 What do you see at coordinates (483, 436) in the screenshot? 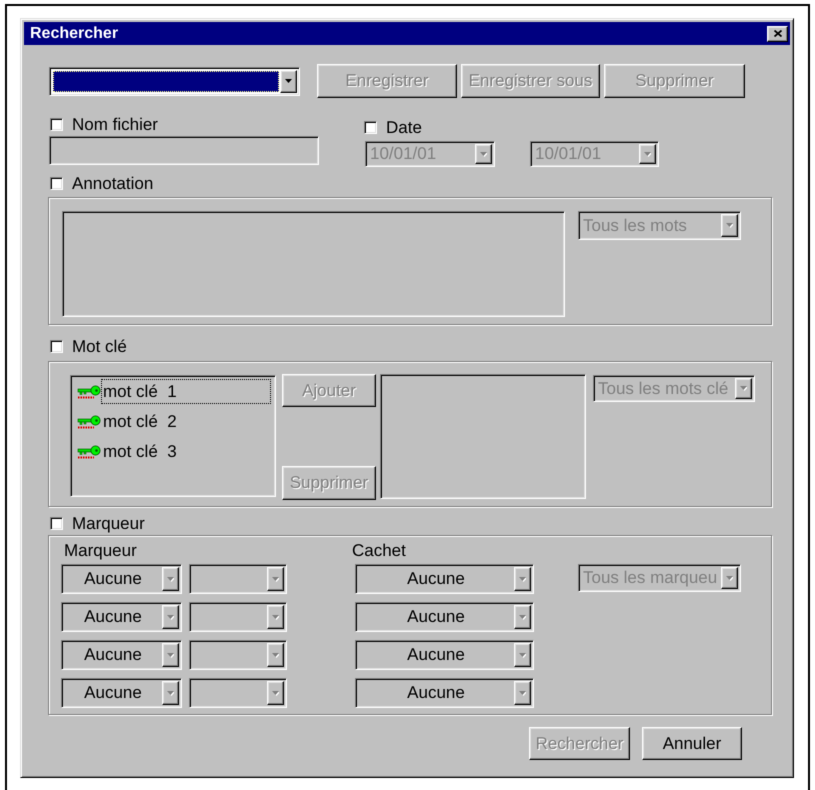
I see `selected-keyword-list` at bounding box center [483, 436].